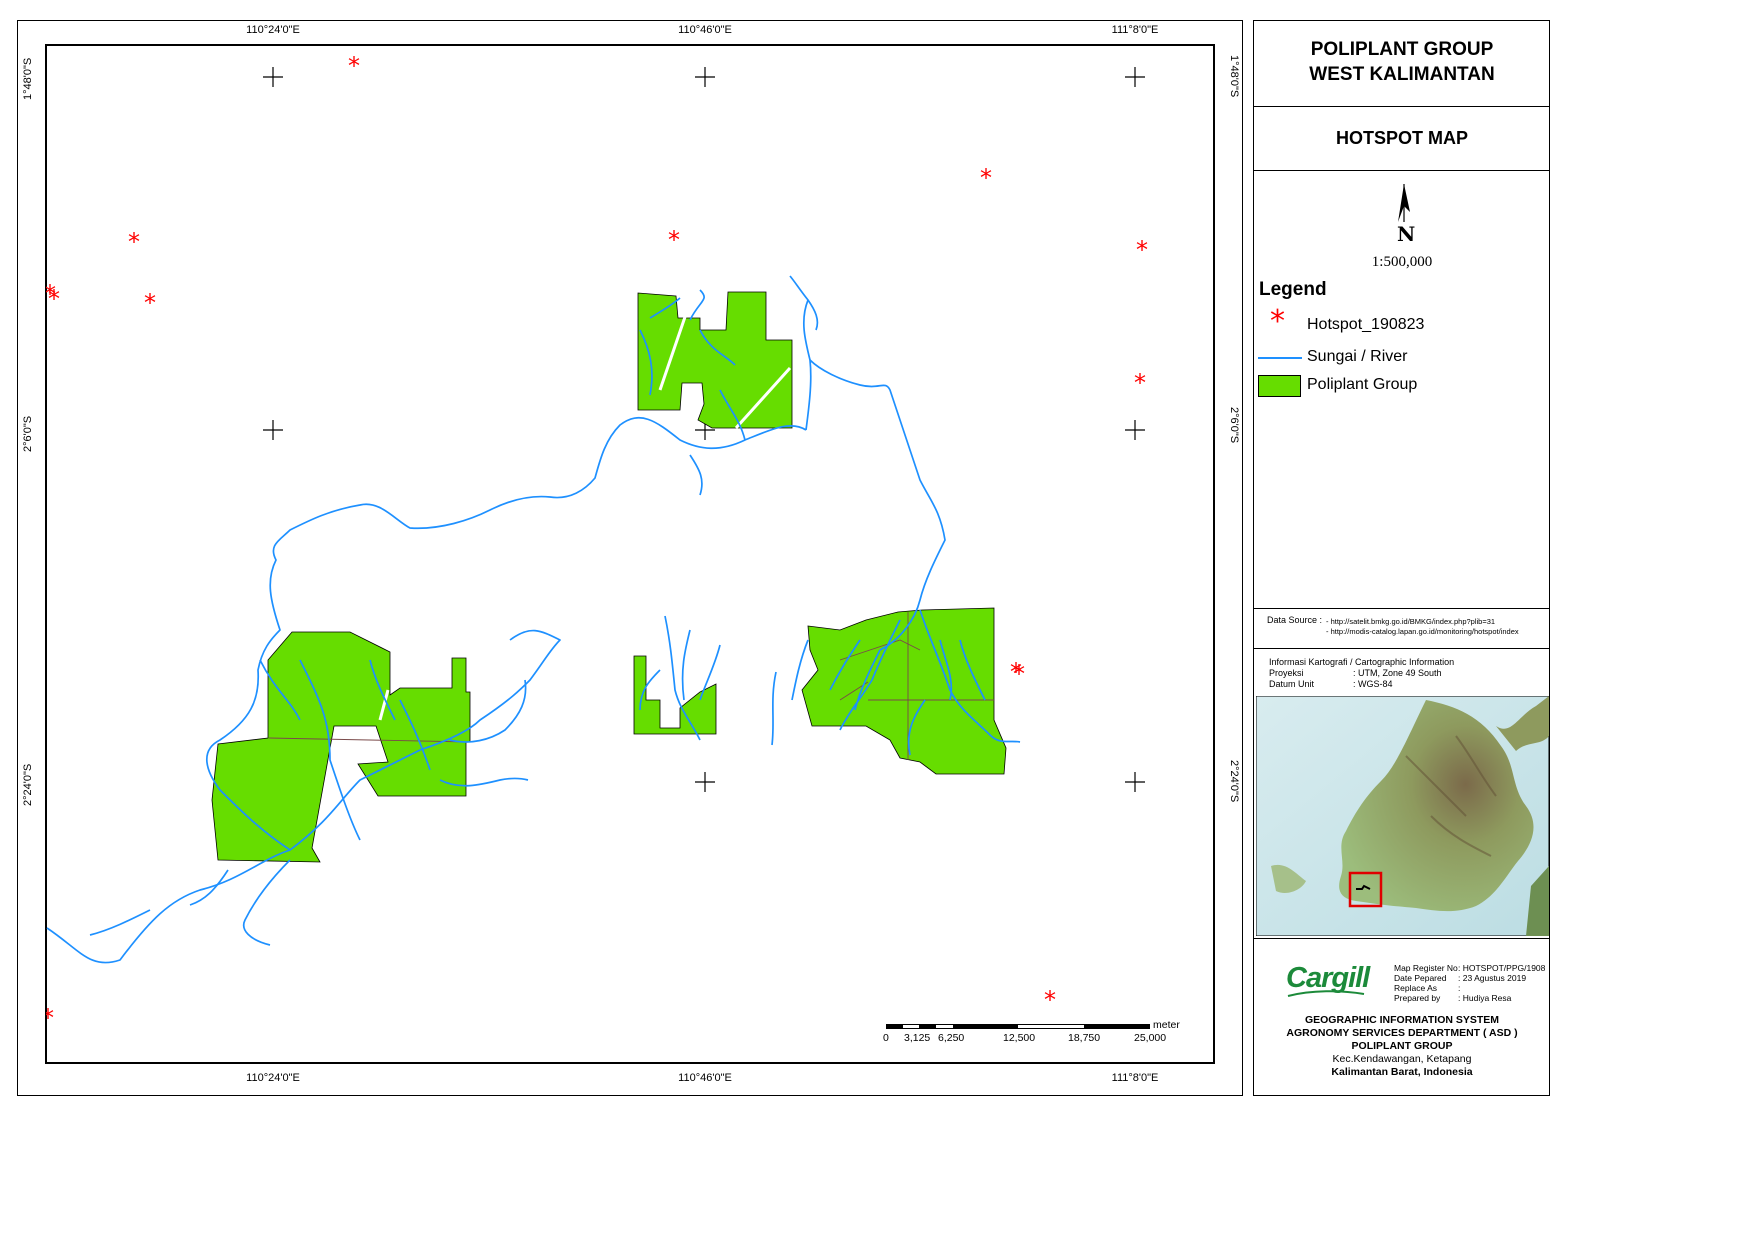  I want to click on lat-label-right-2: 2°6'0"S, so click(1234, 425).